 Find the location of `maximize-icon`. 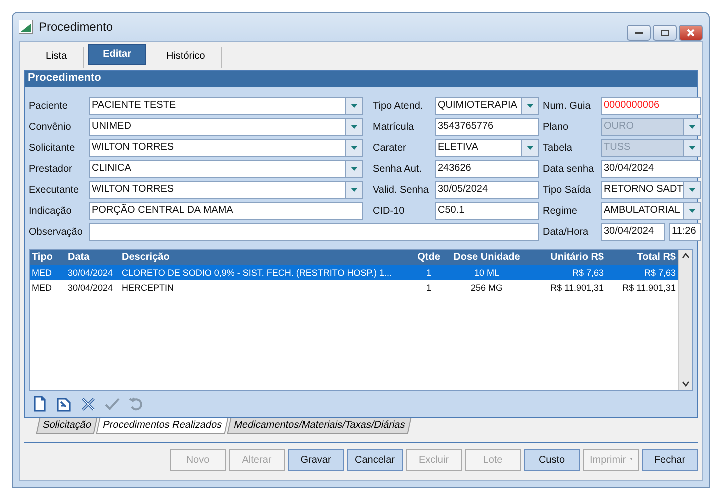

maximize-icon is located at coordinates (665, 33).